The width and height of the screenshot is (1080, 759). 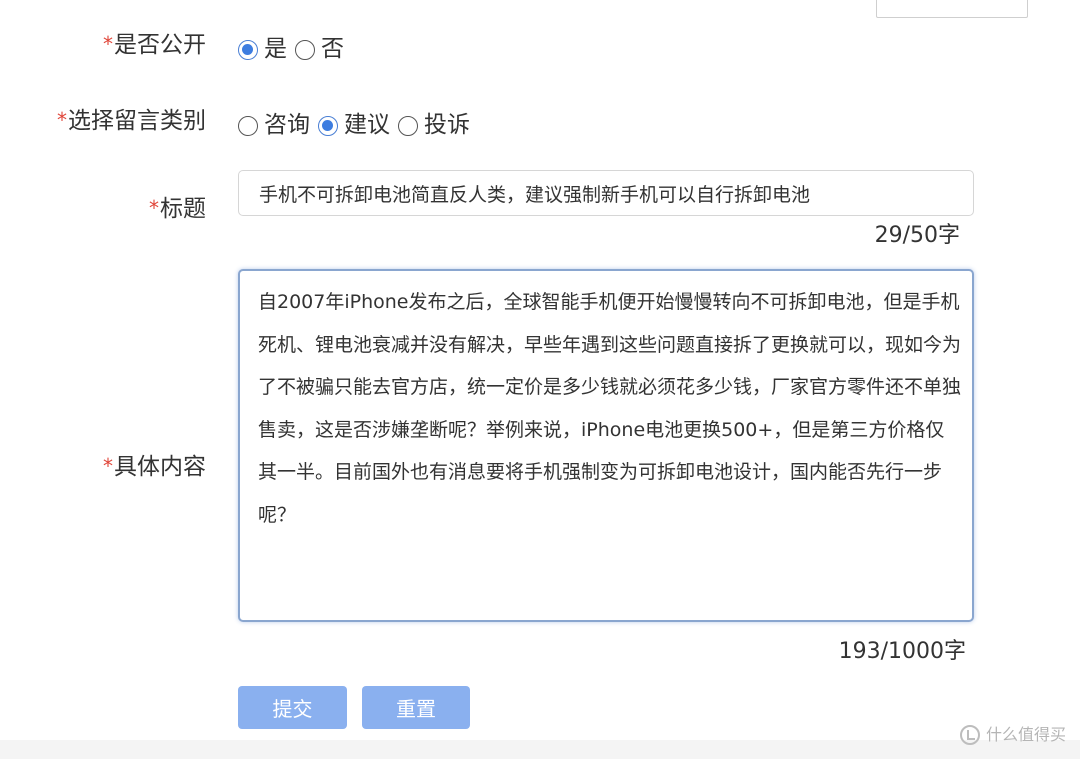 I want to click on category-option-consult-label: 咨询, so click(x=287, y=125).